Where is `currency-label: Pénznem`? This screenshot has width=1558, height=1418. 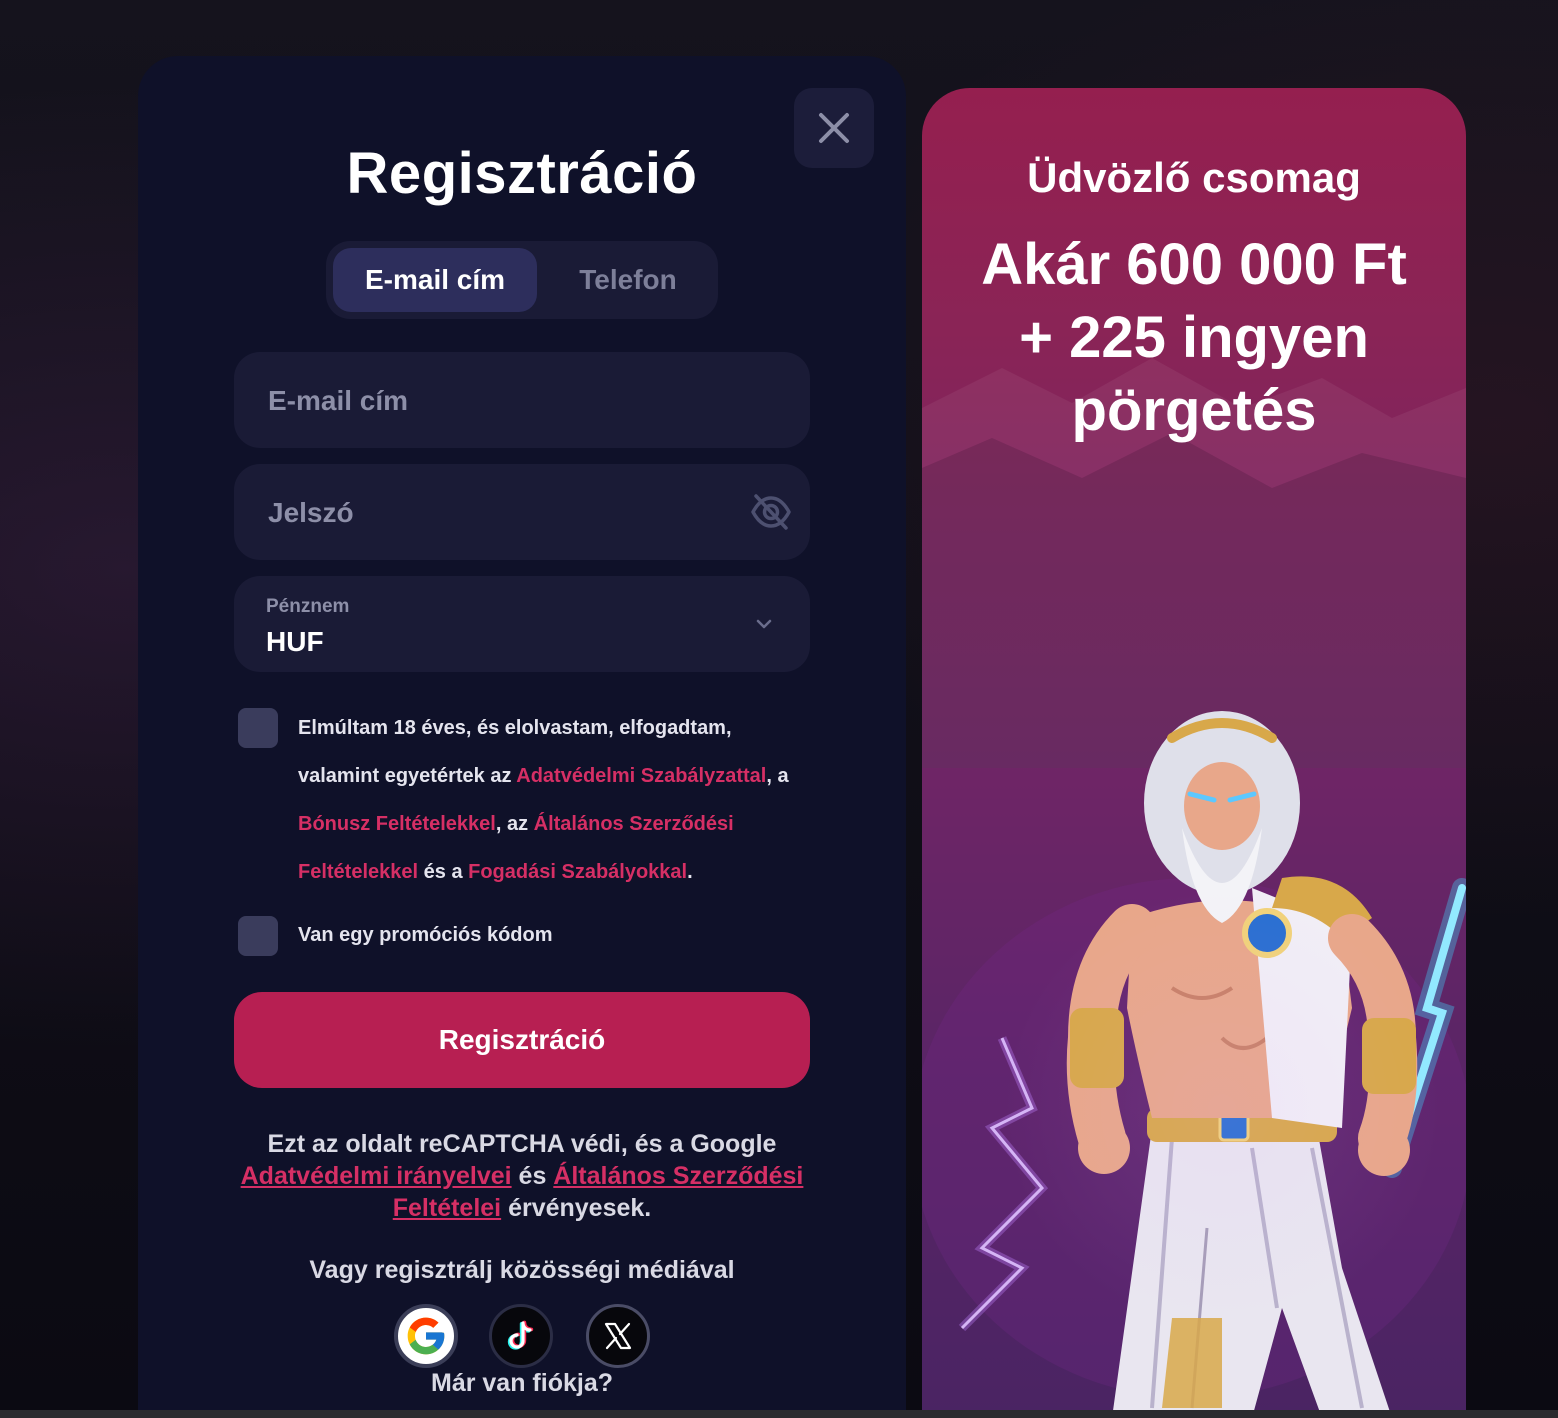
currency-label: Pénznem is located at coordinates (308, 606).